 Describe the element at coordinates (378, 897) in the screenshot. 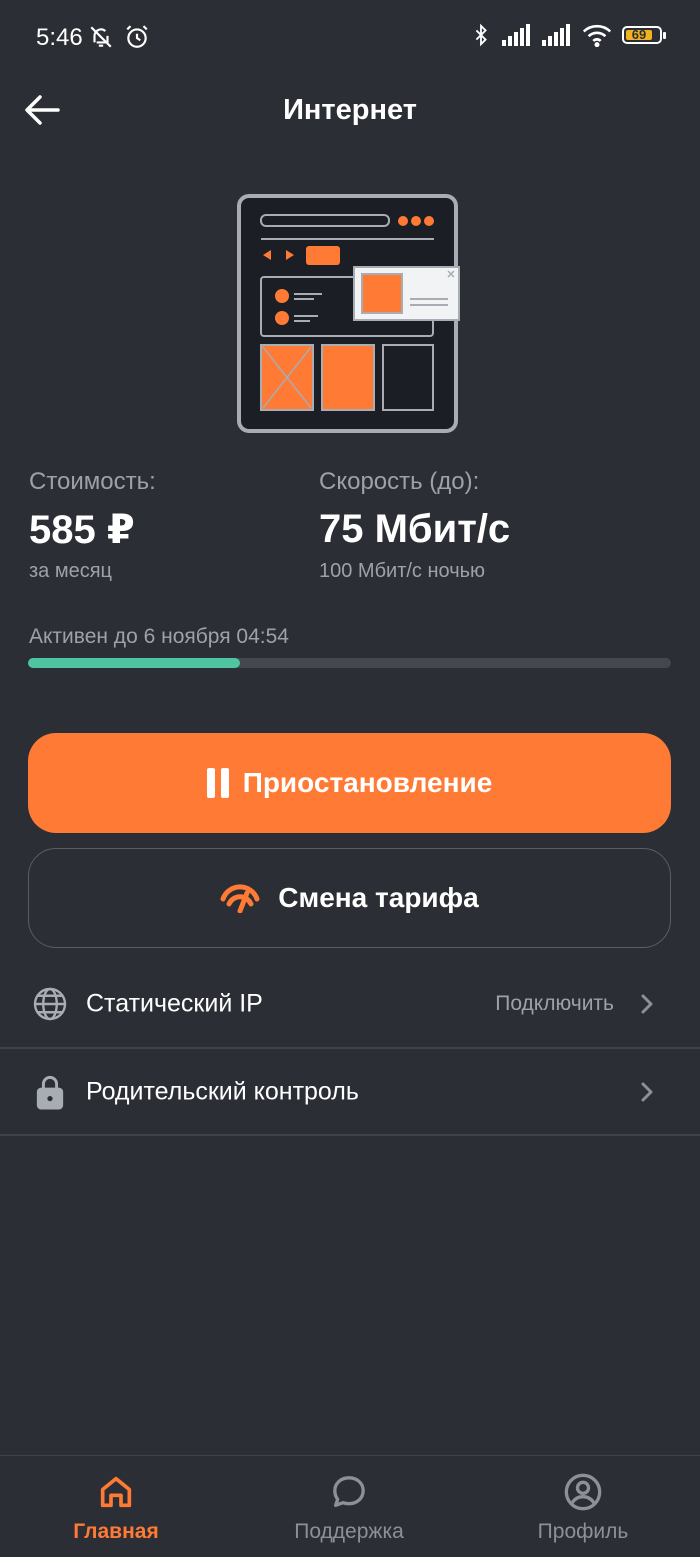

I see `change-tariff-label: Смена тарифа` at that location.